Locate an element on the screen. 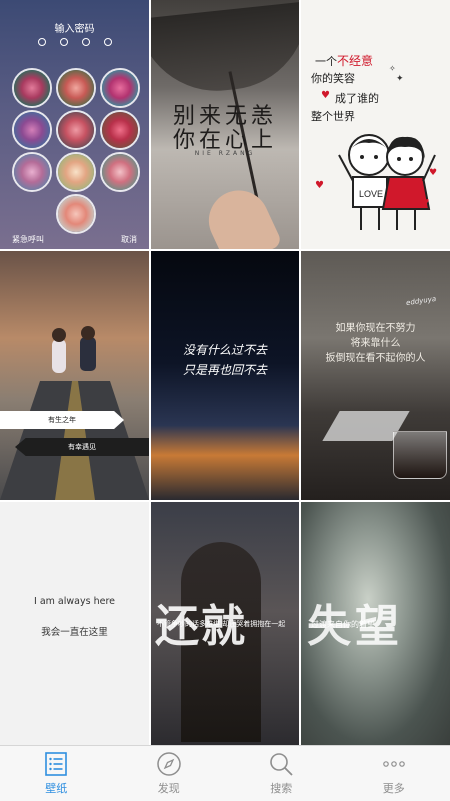 The width and height of the screenshot is (450, 801). cartoon-line-2: 你的笑容 is located at coordinates (333, 78).